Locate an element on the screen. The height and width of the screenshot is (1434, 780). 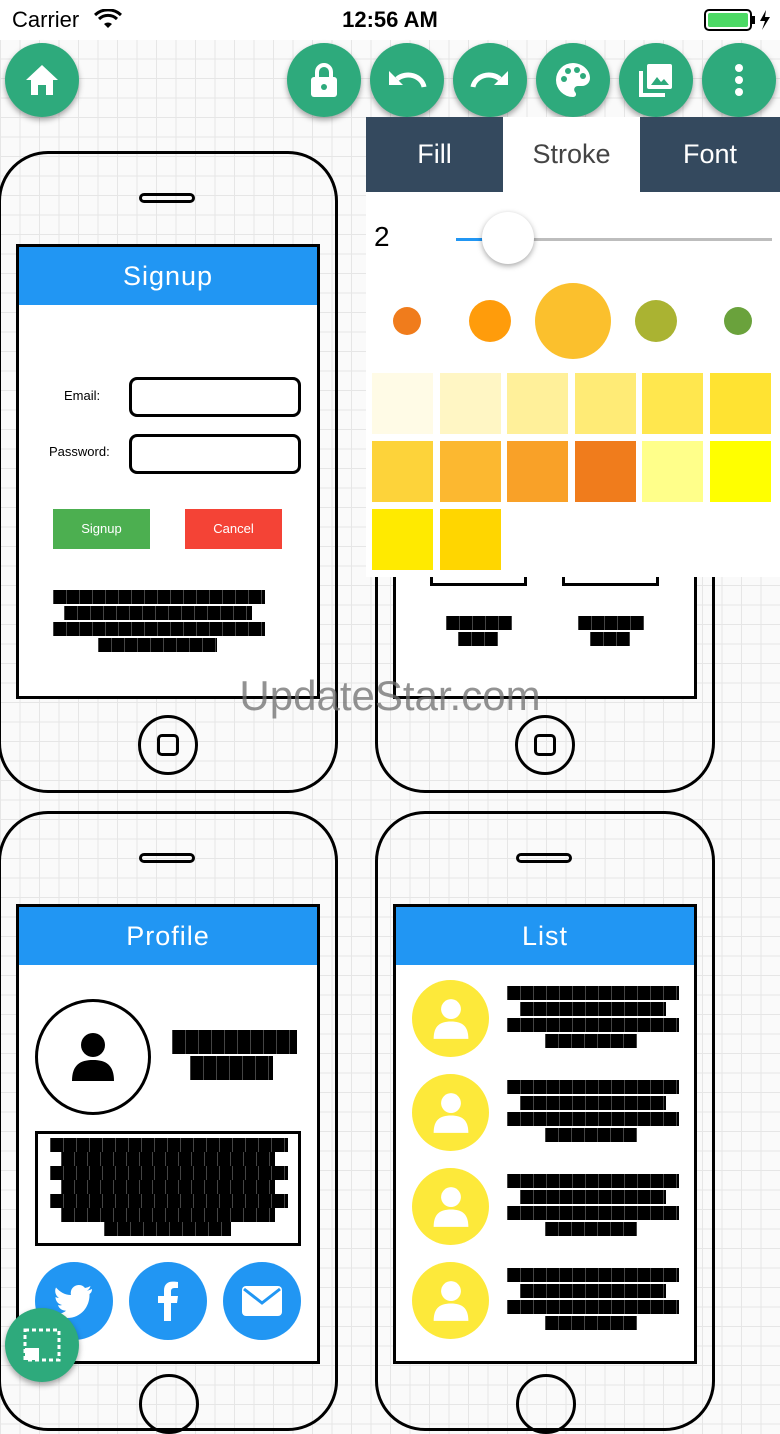
facebook-button is located at coordinates (168, 1301).